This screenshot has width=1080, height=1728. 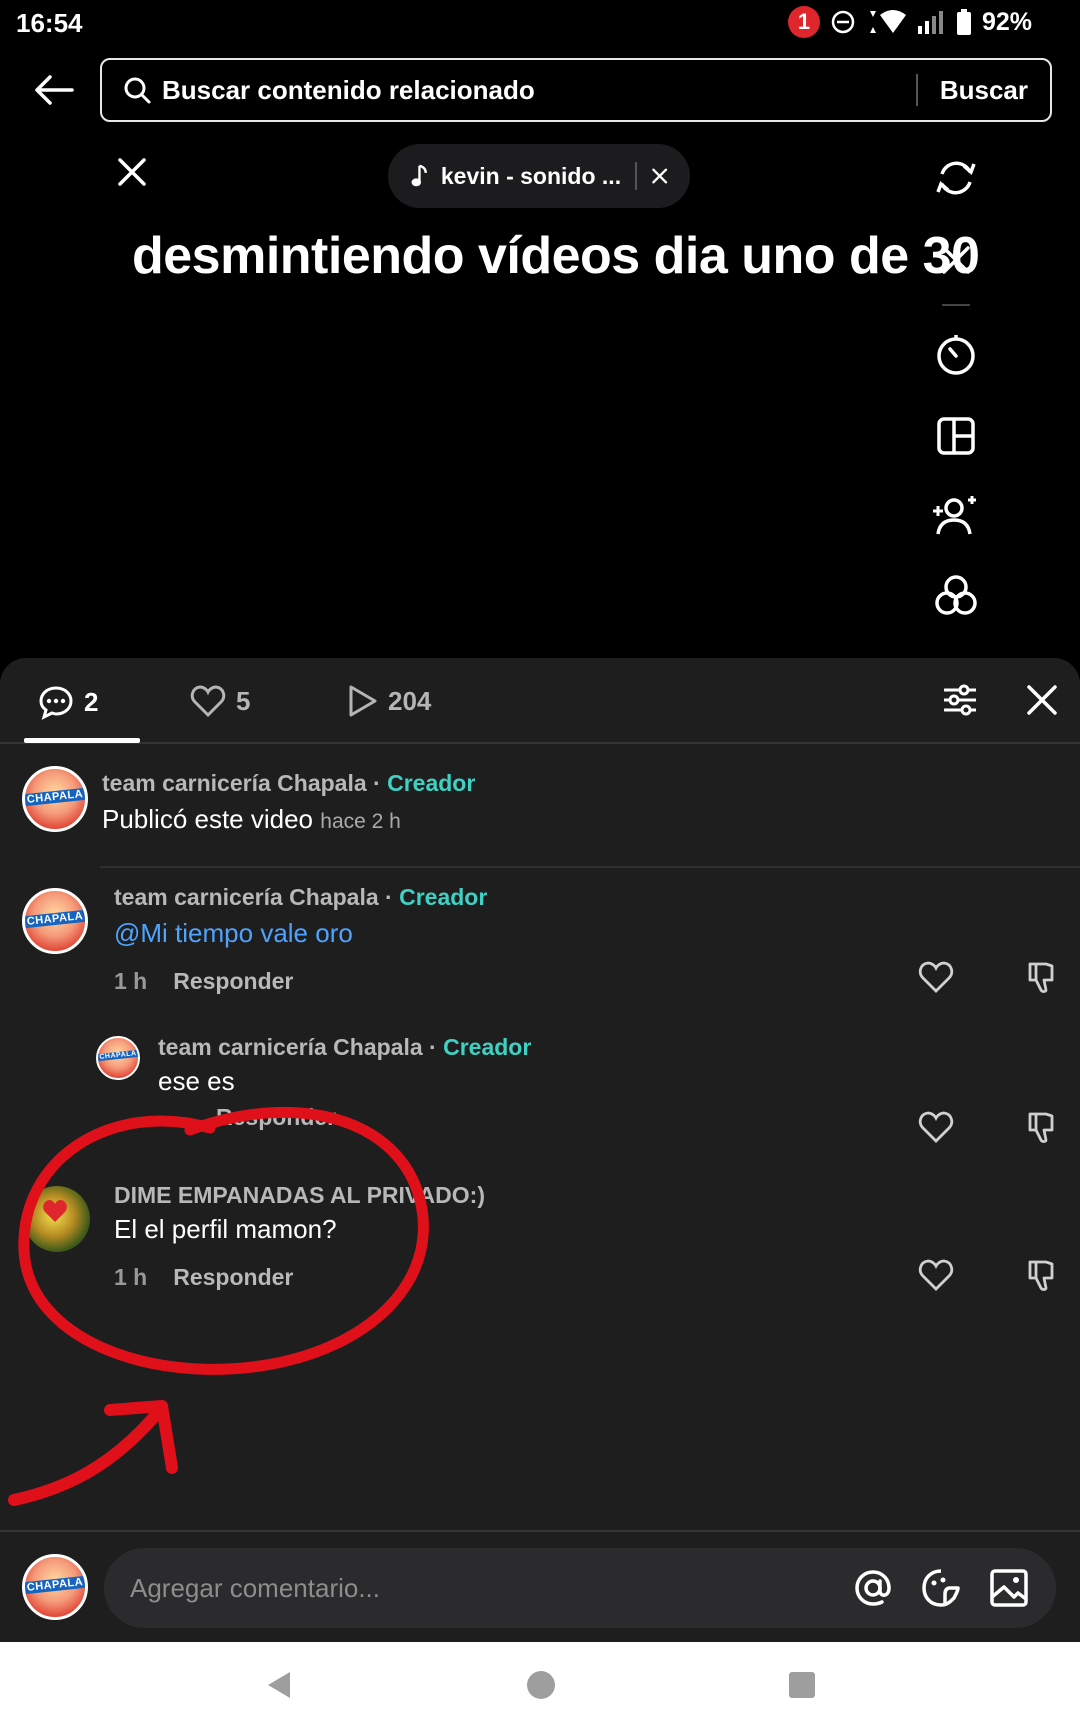 I want to click on signal-icon, so click(x=930, y=22).